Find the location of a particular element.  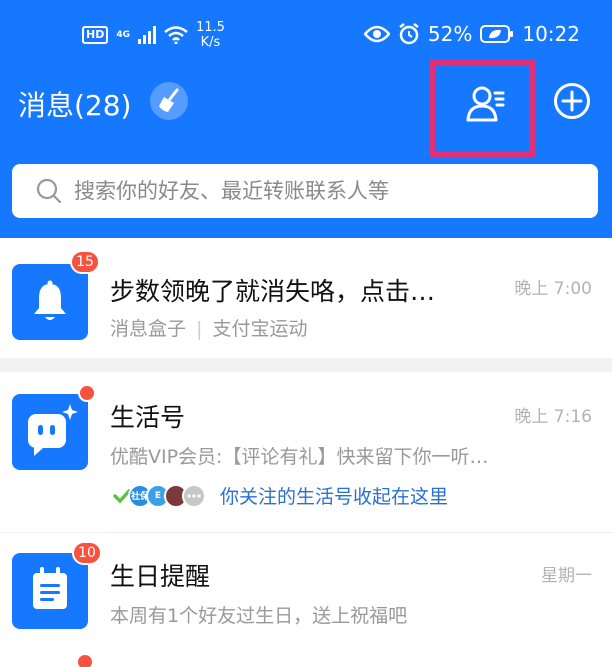

message-time: 晚上 7:00 is located at coordinates (553, 289).